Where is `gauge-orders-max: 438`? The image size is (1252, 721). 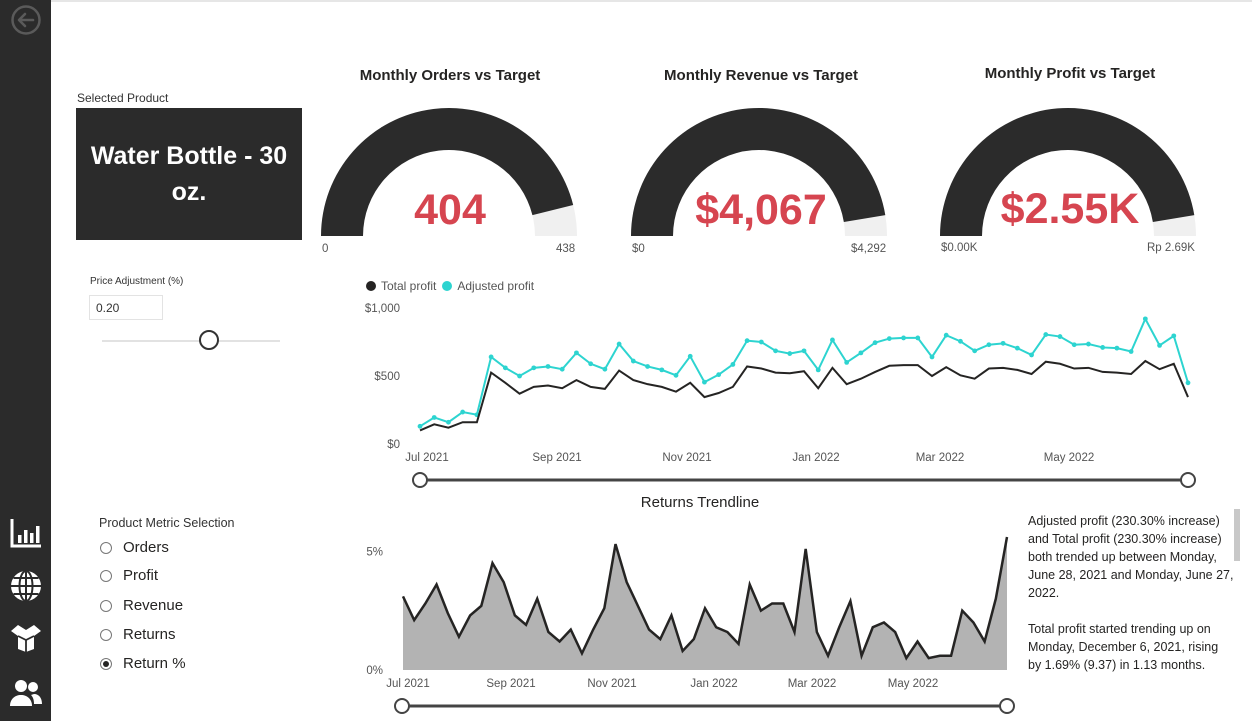
gauge-orders-max: 438 is located at coordinates (566, 249).